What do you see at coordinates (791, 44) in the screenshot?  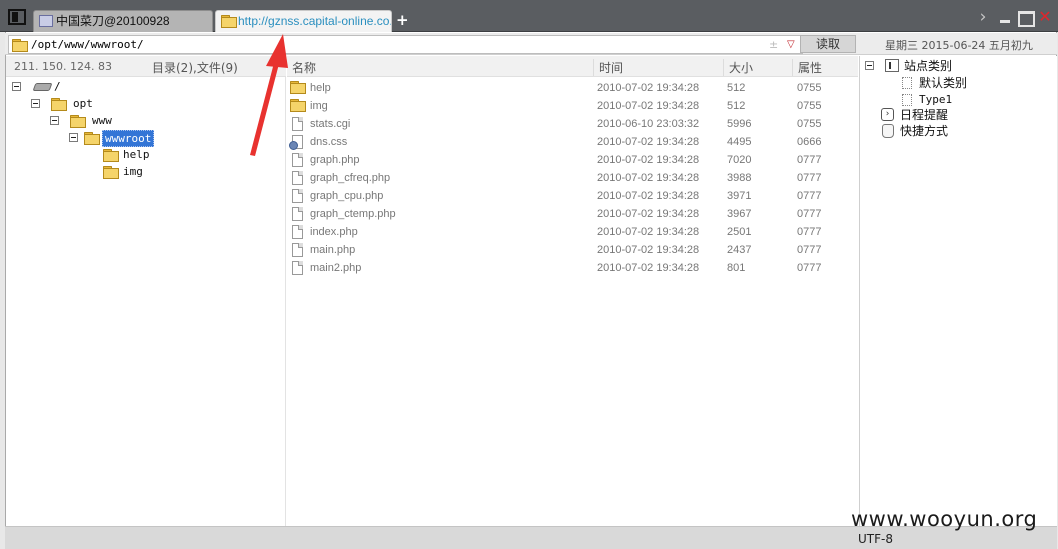 I see `chevron-down-icon: ▽` at bounding box center [791, 44].